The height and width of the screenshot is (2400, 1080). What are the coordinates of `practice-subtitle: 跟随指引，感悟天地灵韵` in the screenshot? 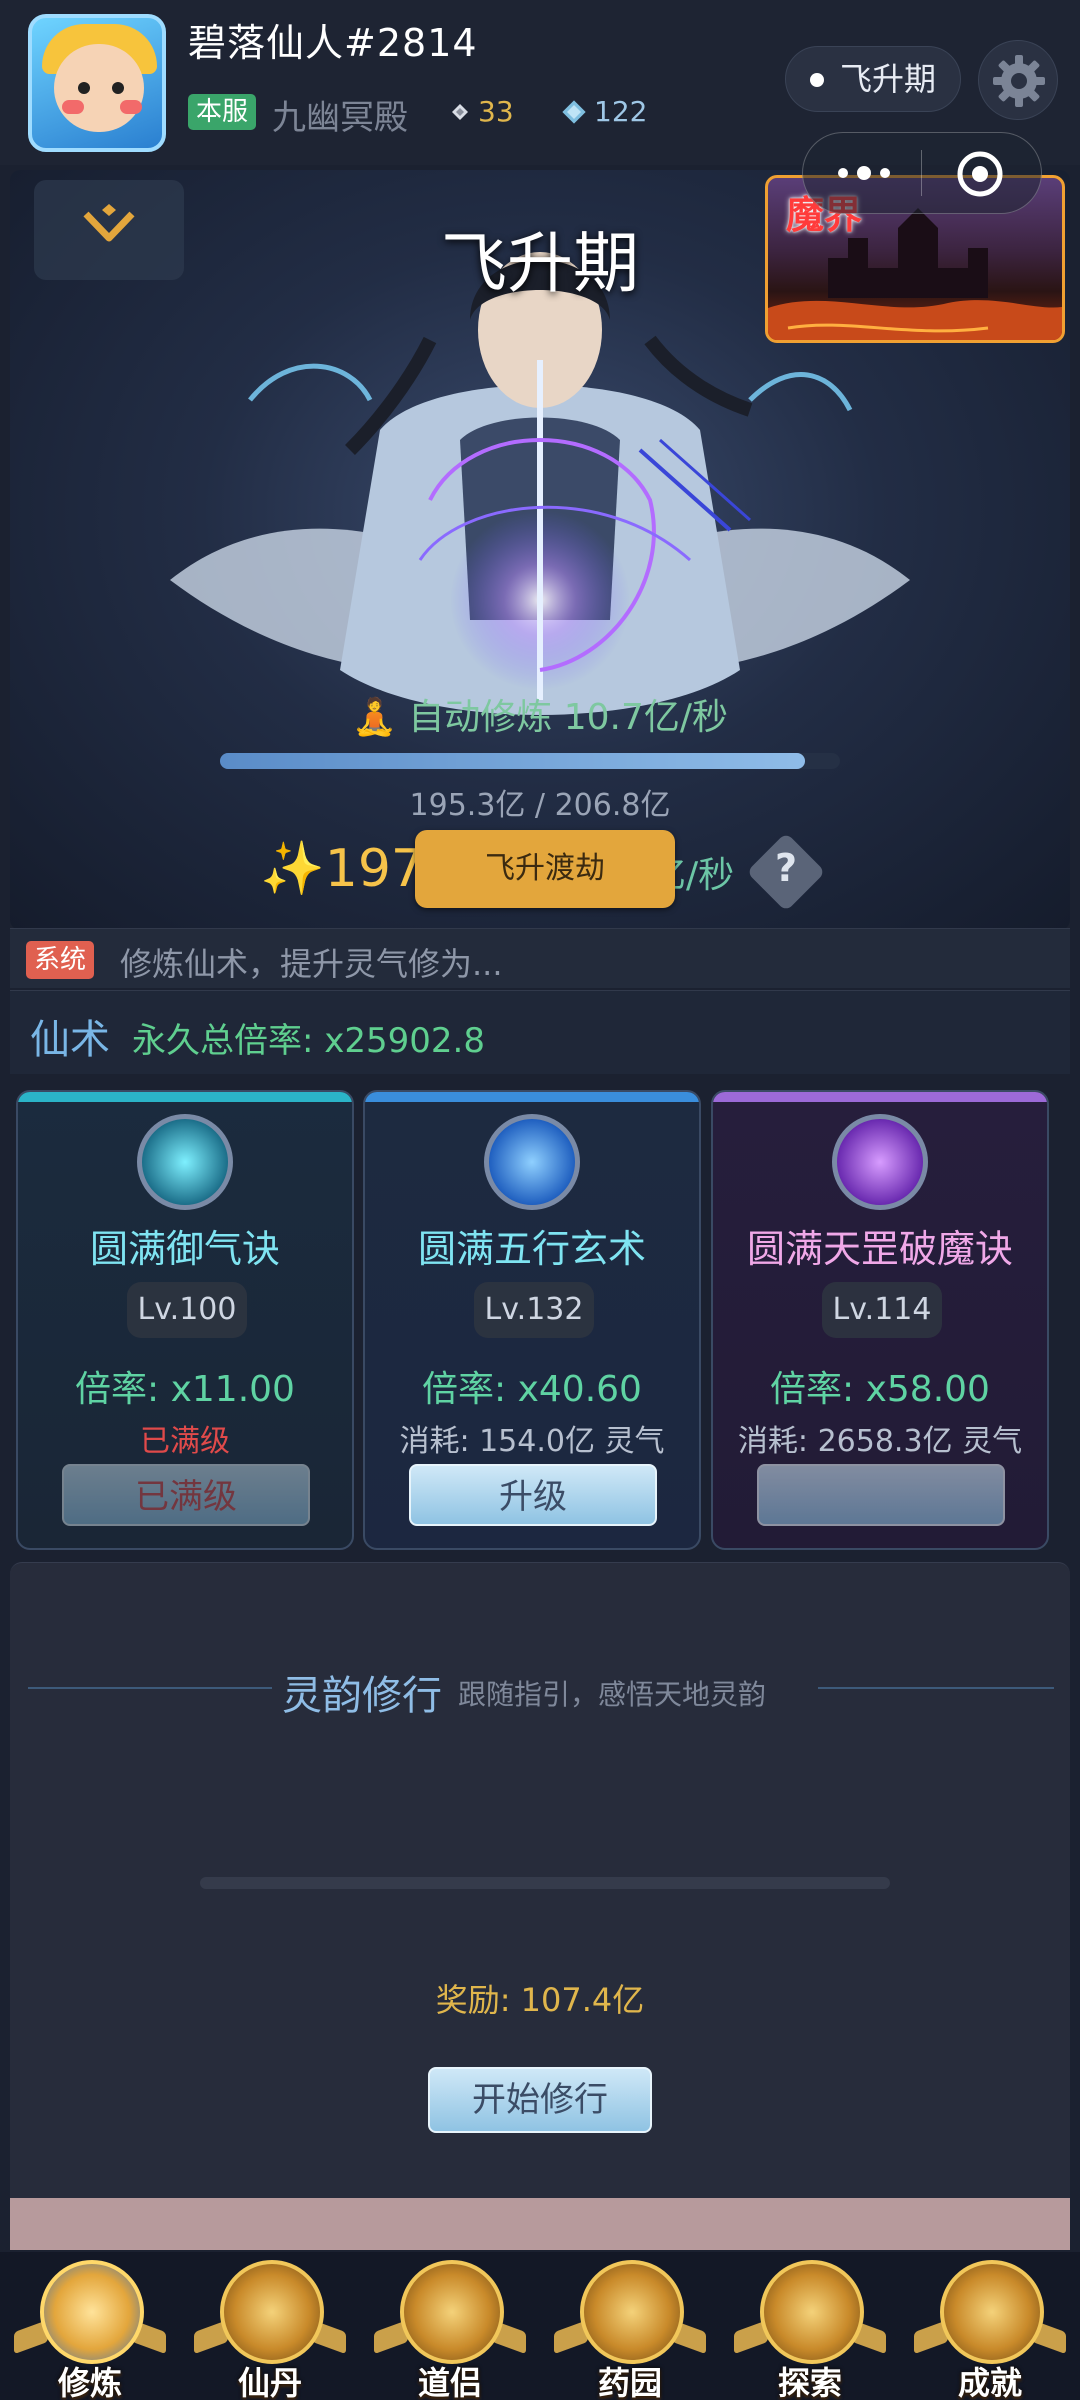 It's located at (612, 1694).